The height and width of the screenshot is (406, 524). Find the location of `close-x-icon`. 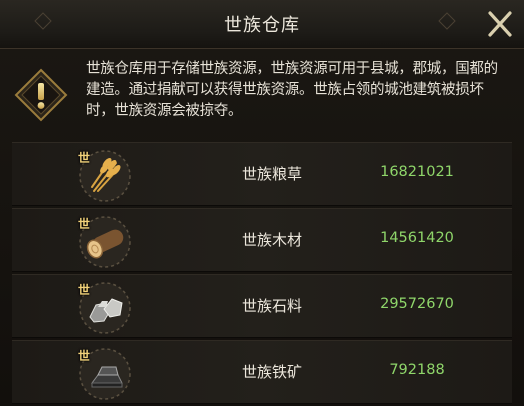

close-x-icon is located at coordinates (500, 24).